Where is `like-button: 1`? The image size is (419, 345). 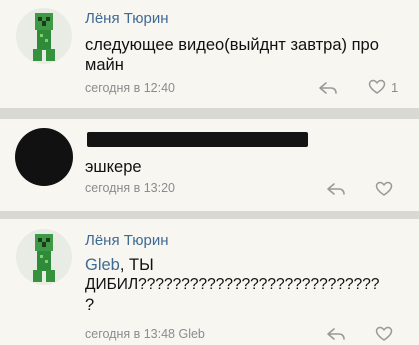
like-button: 1 is located at coordinates (383, 87).